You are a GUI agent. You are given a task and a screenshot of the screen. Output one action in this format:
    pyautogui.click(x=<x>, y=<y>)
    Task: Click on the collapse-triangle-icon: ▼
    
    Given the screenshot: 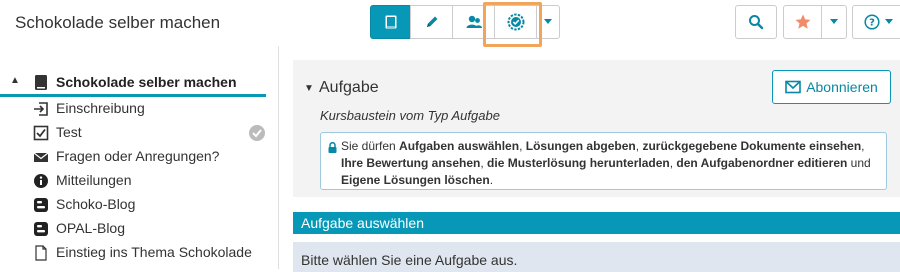 What is the action you would take?
    pyautogui.click(x=309, y=88)
    